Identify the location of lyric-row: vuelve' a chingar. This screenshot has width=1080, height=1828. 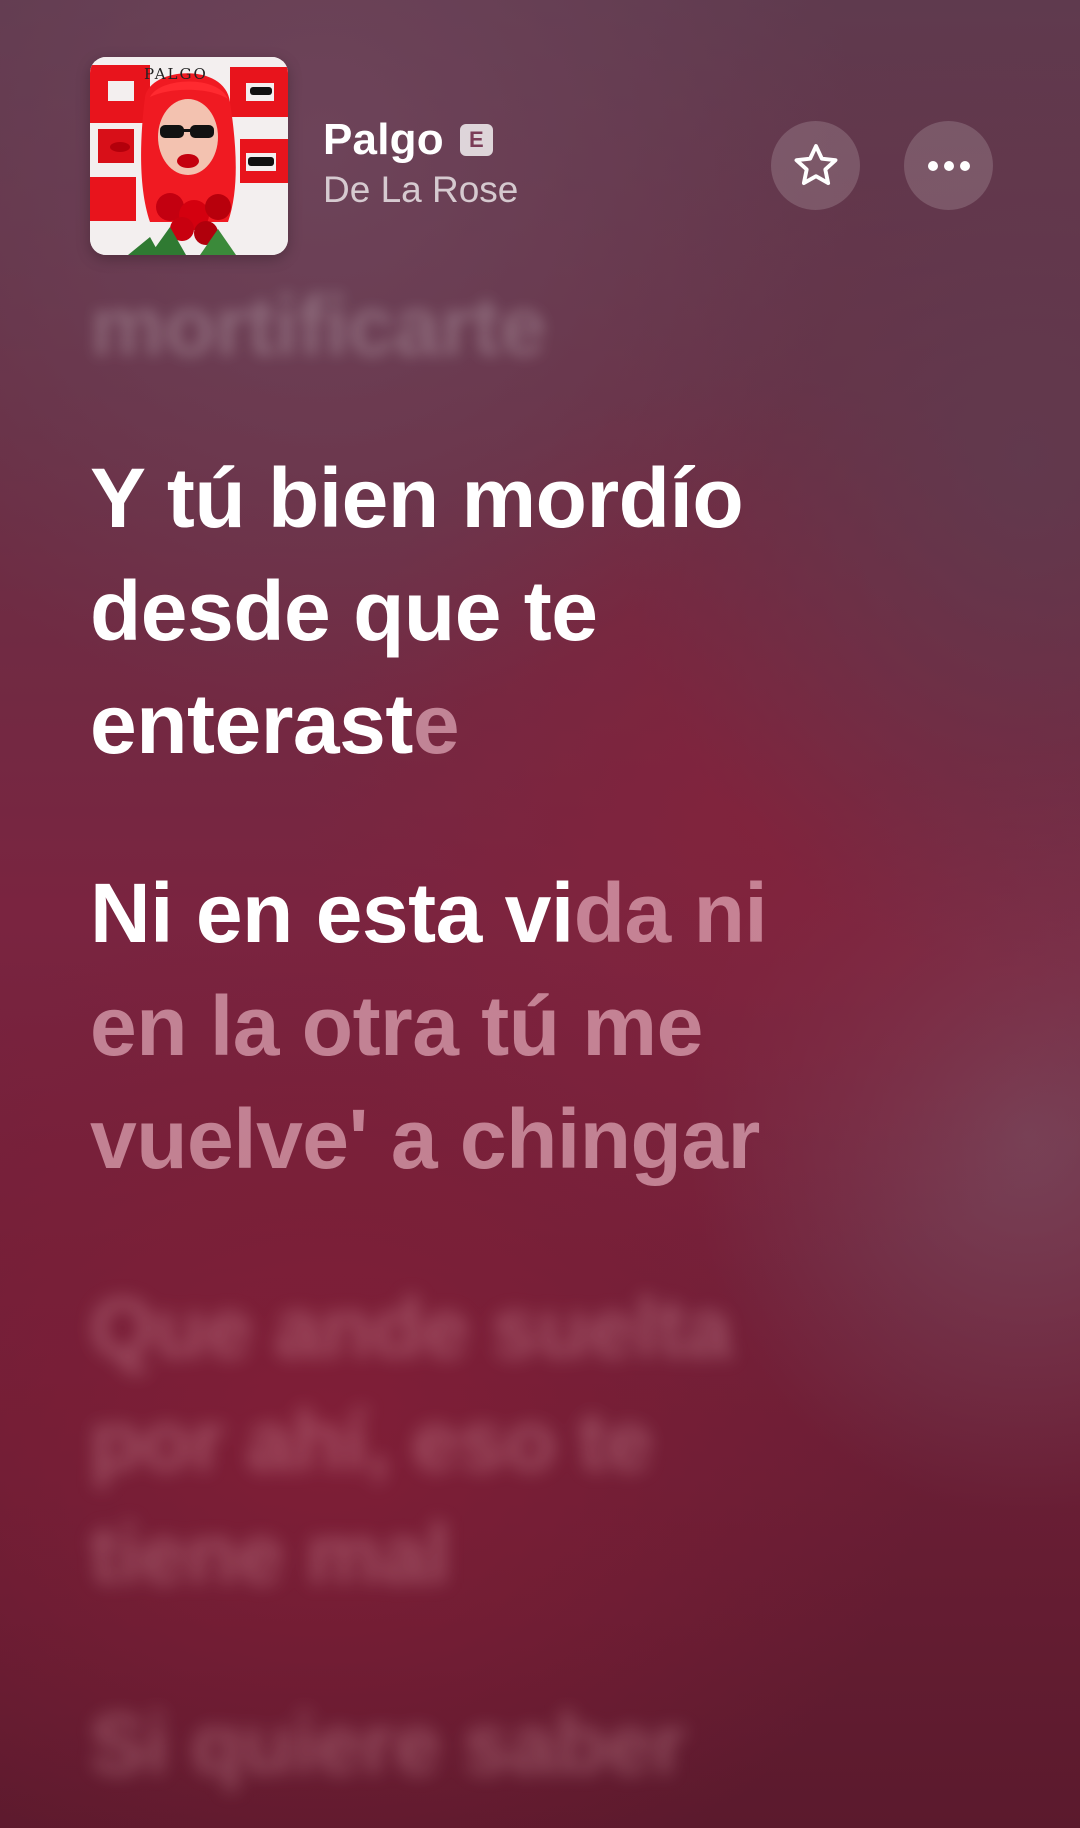
(425, 1139).